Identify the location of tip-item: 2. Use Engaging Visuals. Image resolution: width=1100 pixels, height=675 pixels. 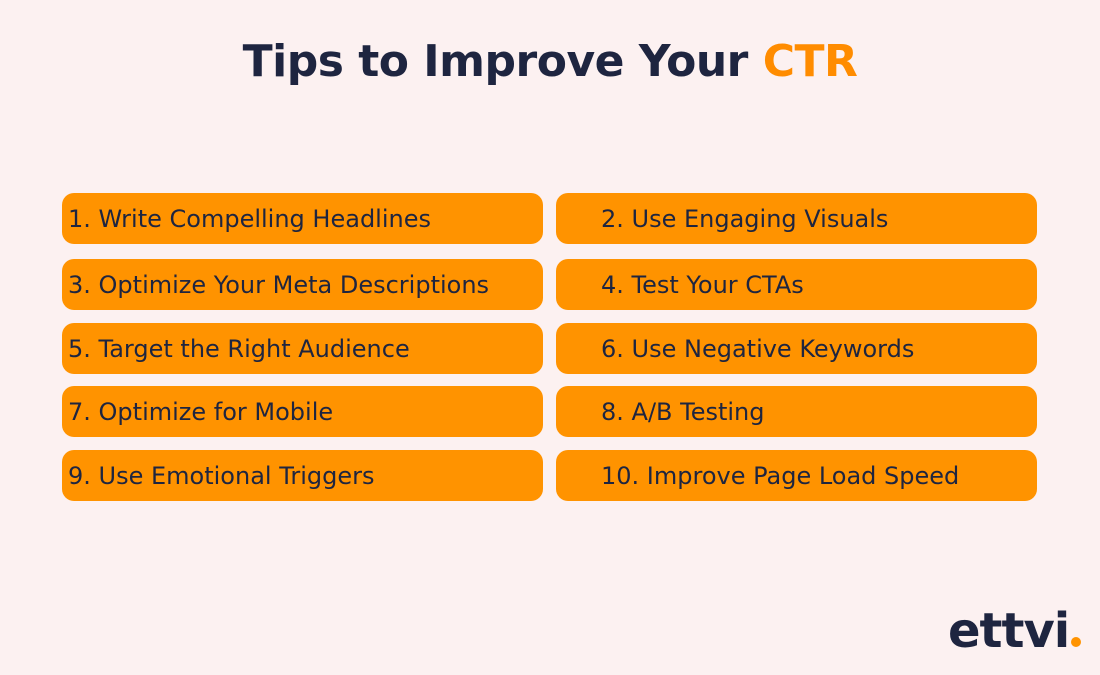
(796, 218).